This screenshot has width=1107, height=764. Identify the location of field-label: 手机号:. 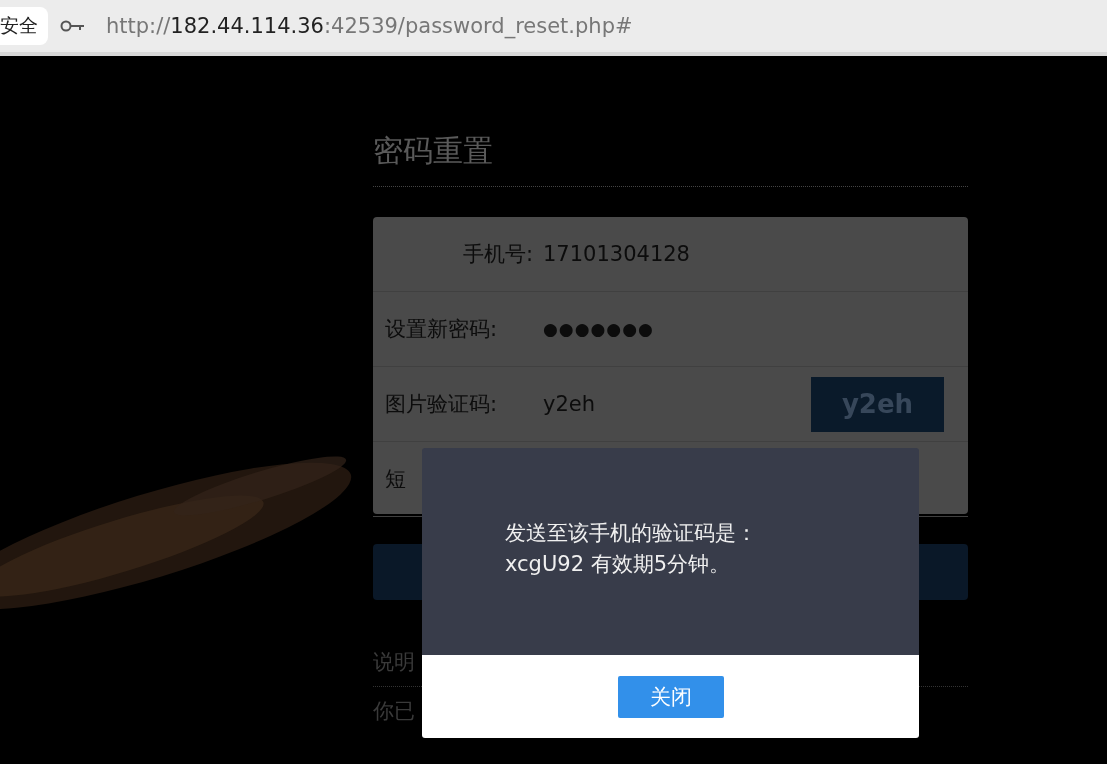
(497, 254).